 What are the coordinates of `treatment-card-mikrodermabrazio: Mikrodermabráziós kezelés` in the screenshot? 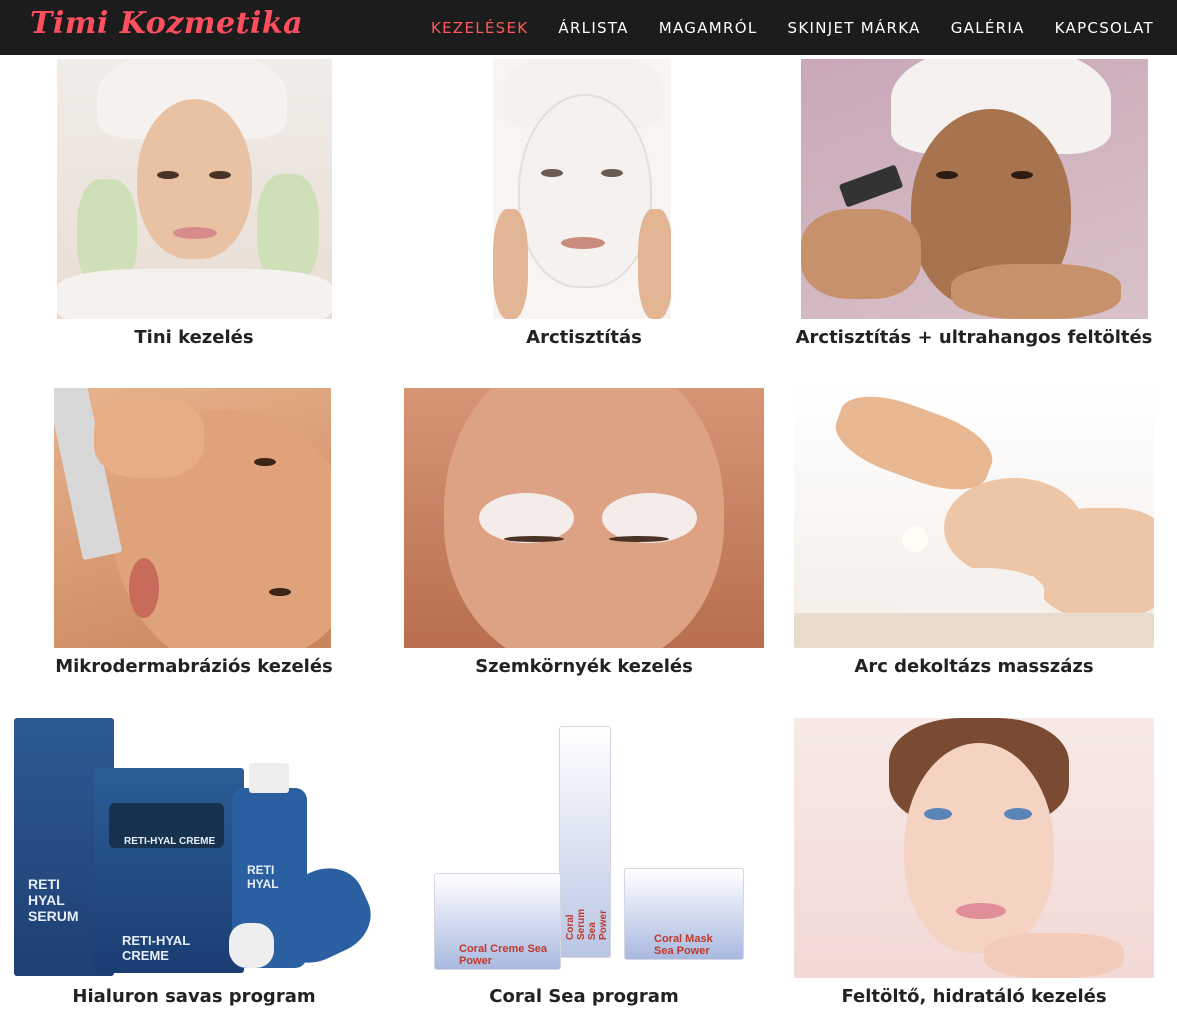 It's located at (194, 538).